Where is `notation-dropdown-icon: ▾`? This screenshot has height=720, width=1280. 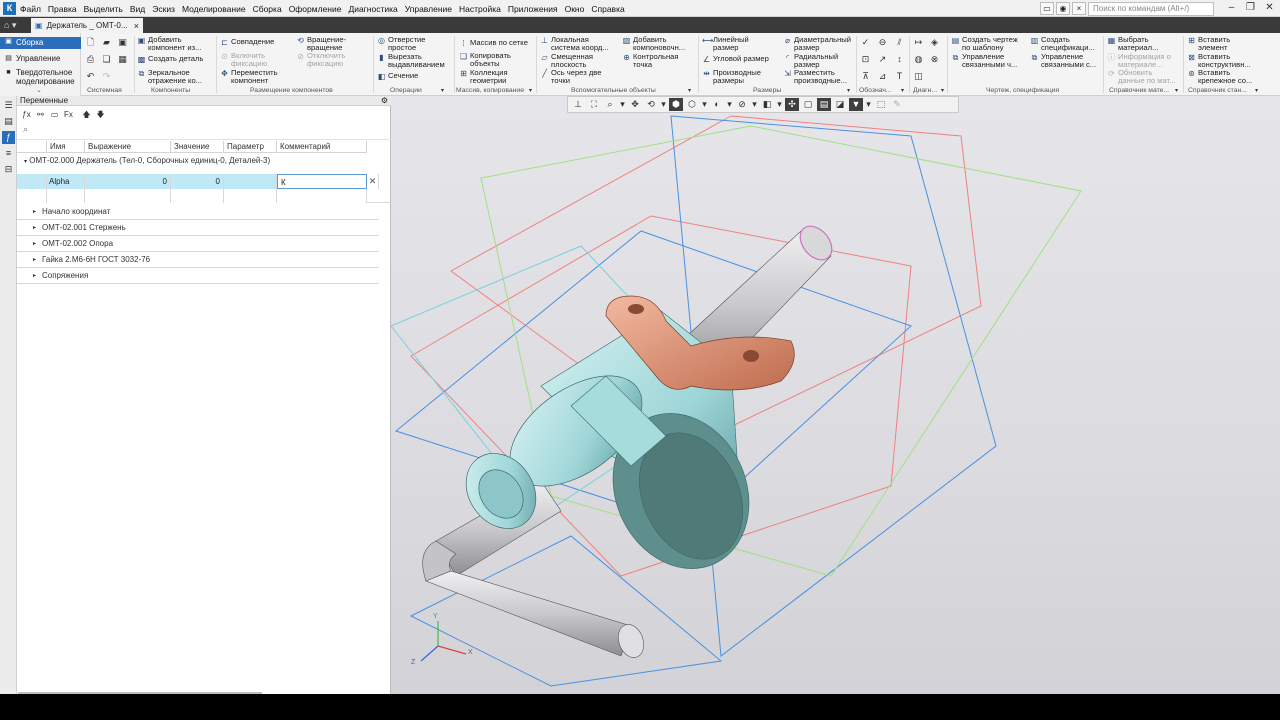
notation-dropdown-icon: ▾ is located at coordinates (902, 91).